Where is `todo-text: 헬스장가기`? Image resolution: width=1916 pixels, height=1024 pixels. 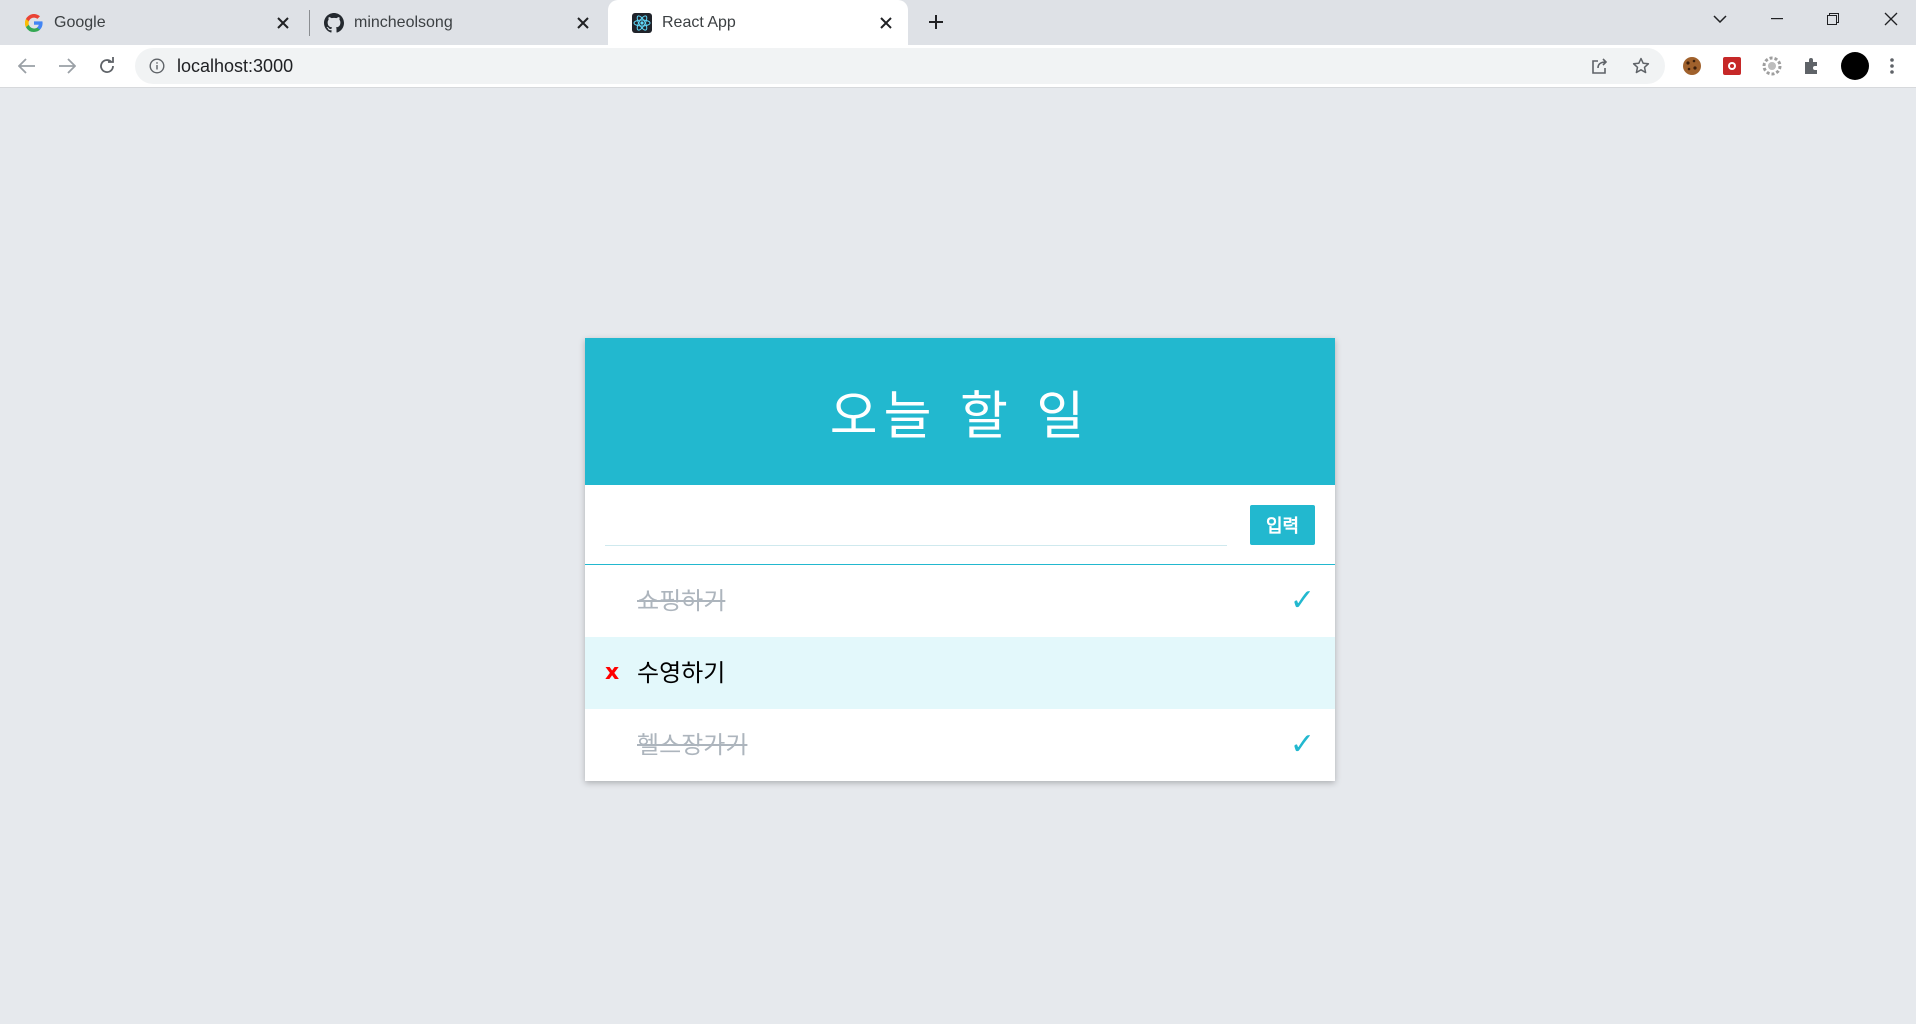 todo-text: 헬스장가기 is located at coordinates (692, 745).